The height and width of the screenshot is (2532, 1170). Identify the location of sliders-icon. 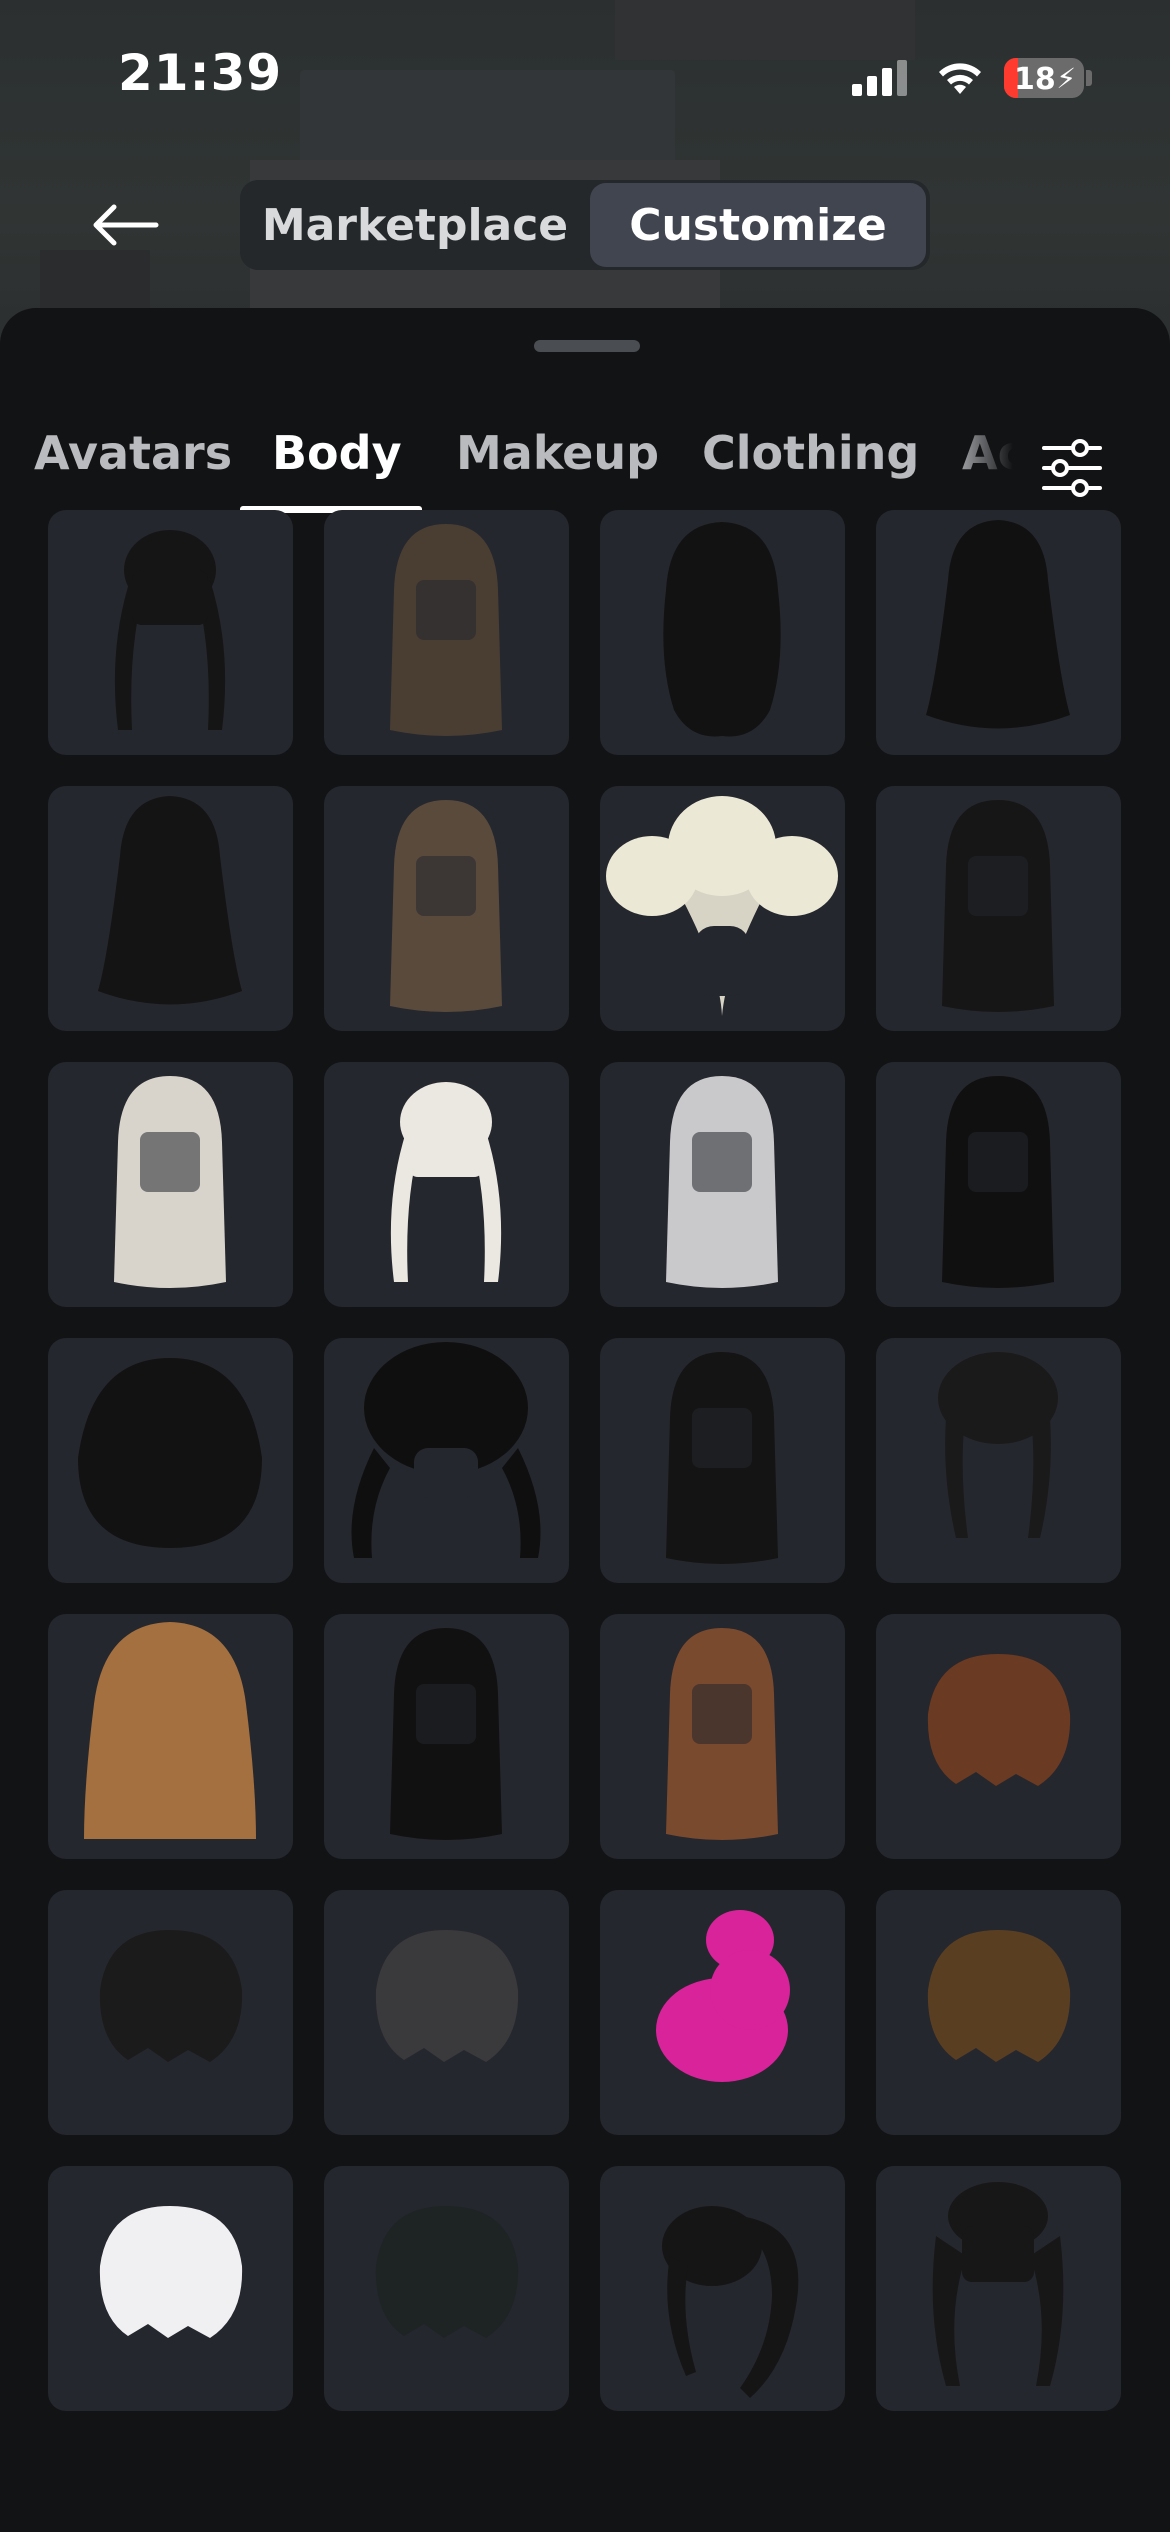
(1072, 468).